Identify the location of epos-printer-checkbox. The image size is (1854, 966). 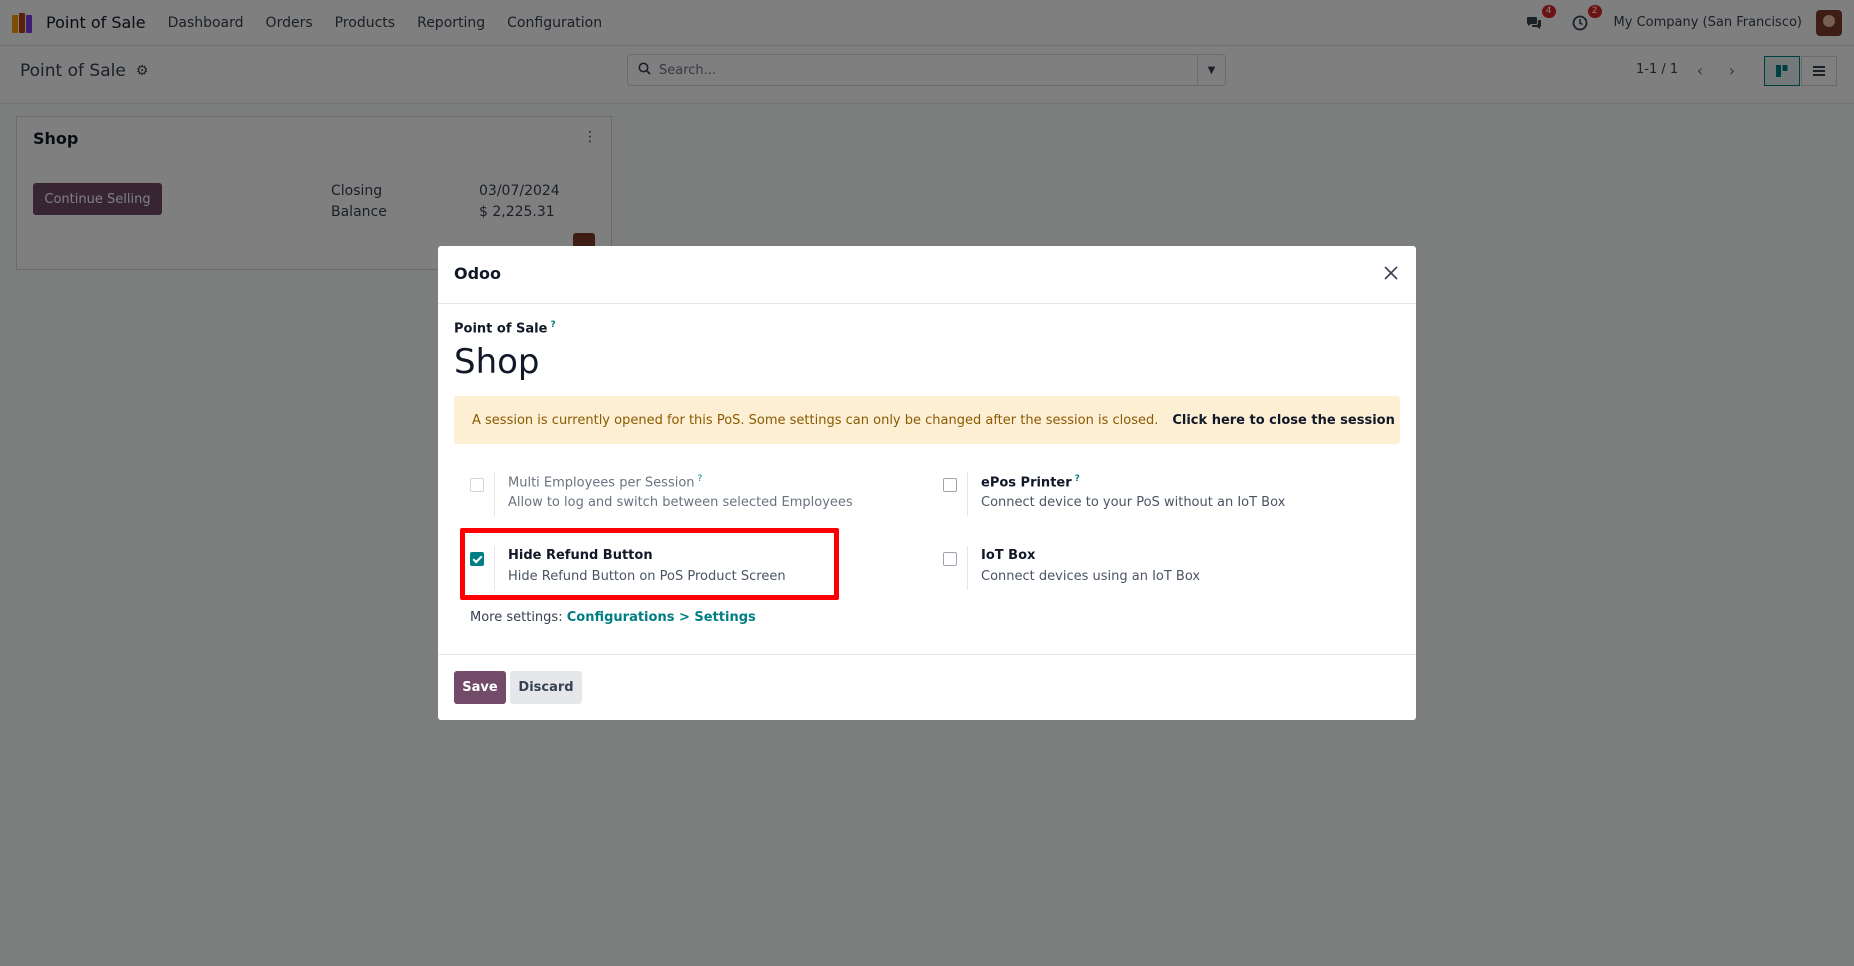
(950, 485).